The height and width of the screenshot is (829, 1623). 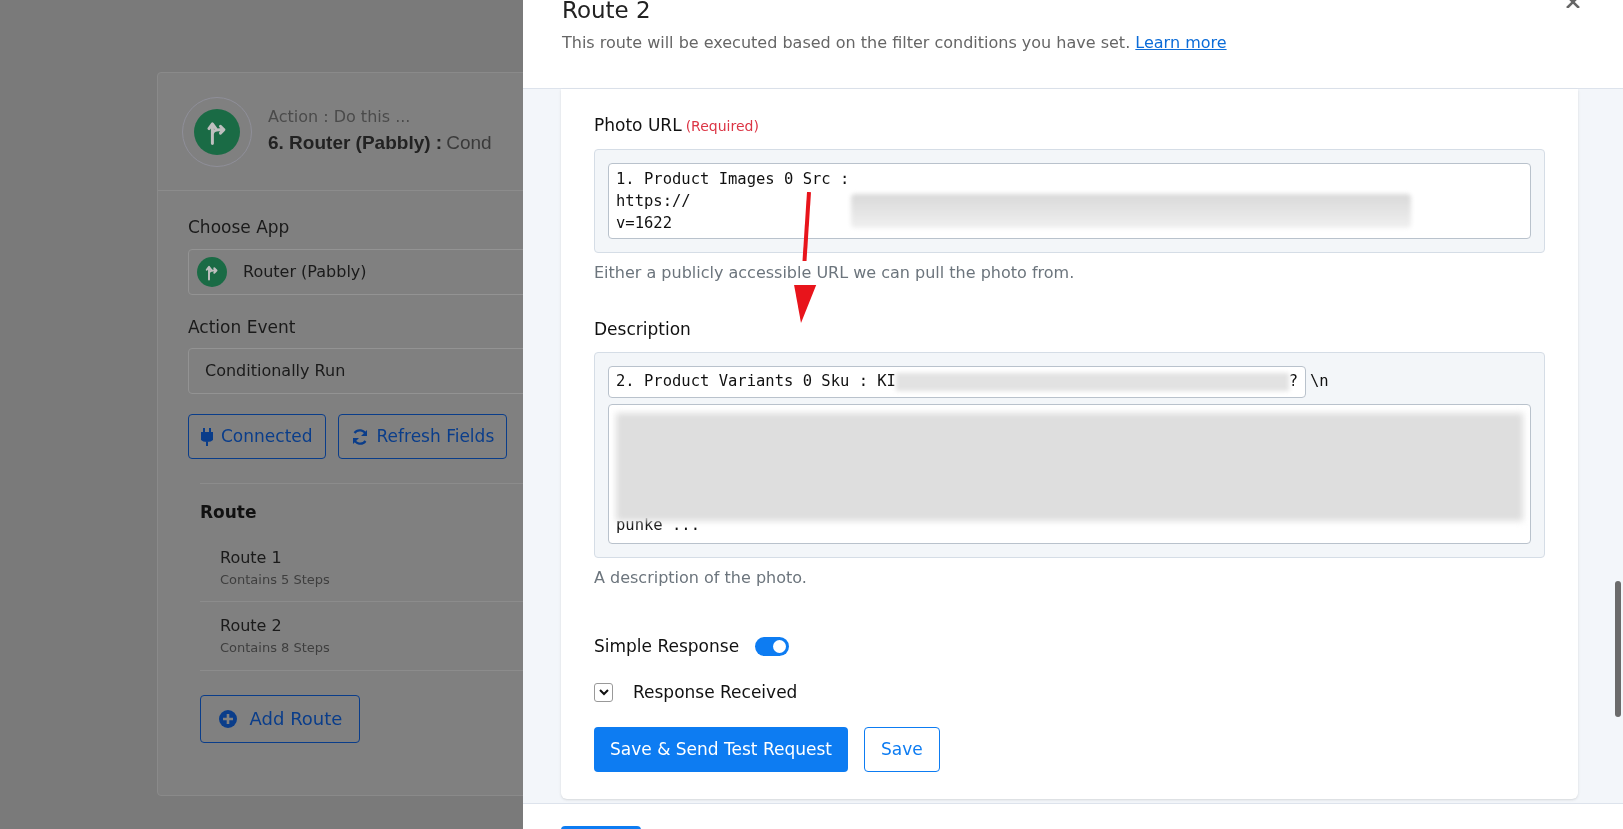 I want to click on required-label: (Required), so click(x=722, y=126).